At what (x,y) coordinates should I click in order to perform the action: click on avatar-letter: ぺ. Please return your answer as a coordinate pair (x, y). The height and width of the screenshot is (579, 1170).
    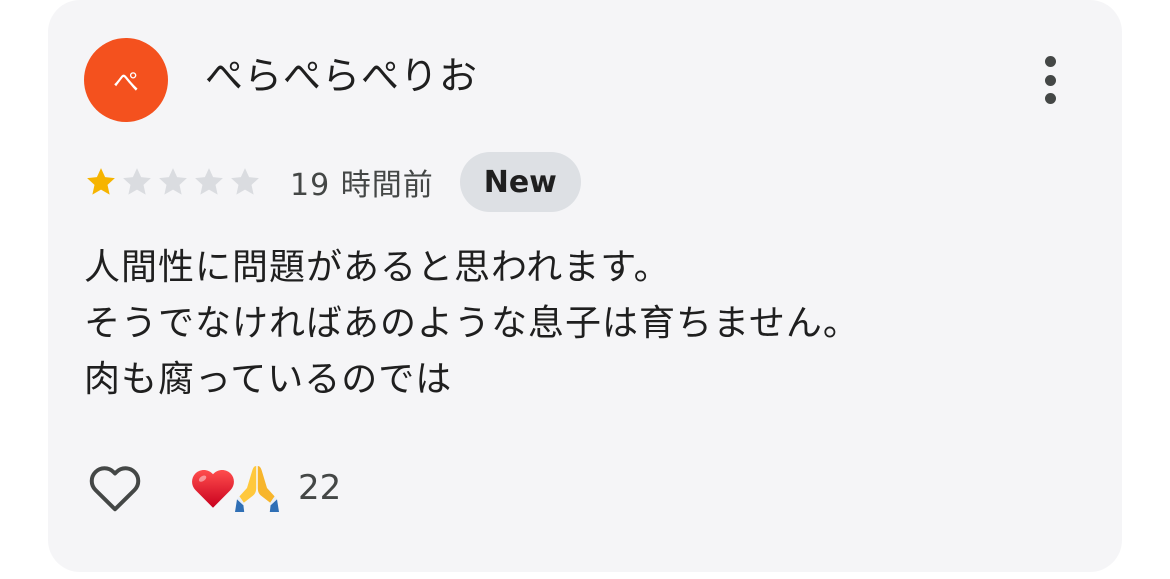
    Looking at the image, I should click on (125, 82).